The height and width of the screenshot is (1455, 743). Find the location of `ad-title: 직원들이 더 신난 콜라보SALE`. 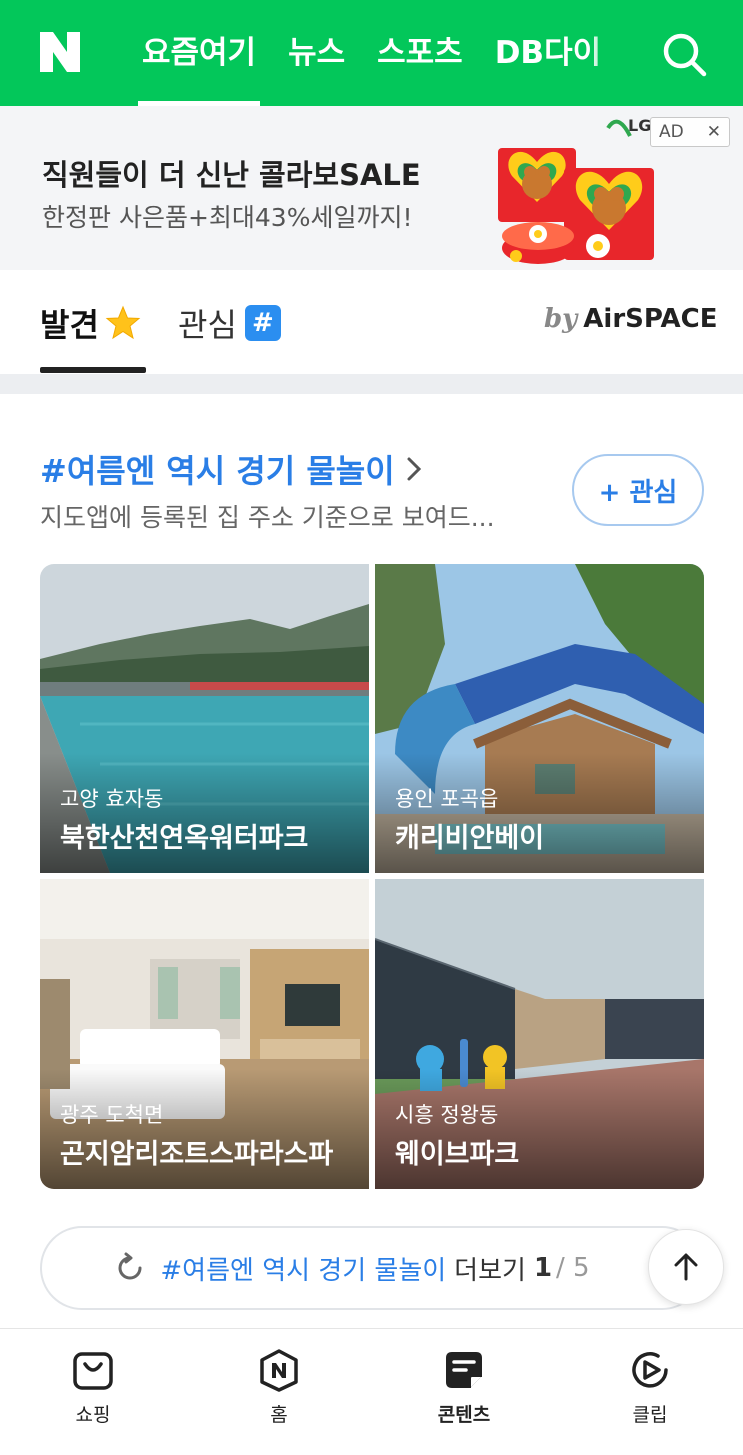

ad-title: 직원들이 더 신난 콜라보SALE is located at coordinates (231, 173).